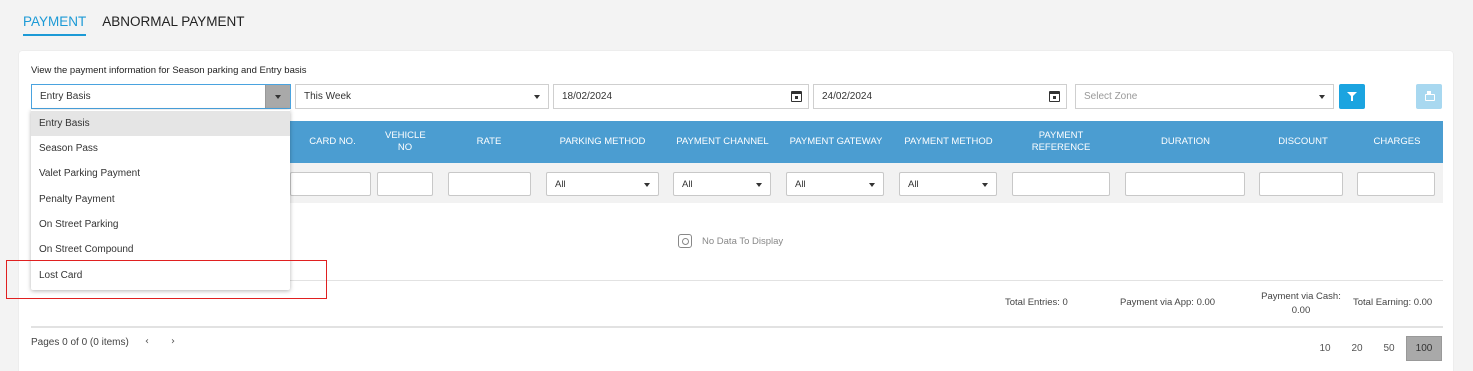 Image resolution: width=1473 pixels, height=371 pixels. What do you see at coordinates (160, 148) in the screenshot?
I see `dropdown-option-season-pass: Season Pass` at bounding box center [160, 148].